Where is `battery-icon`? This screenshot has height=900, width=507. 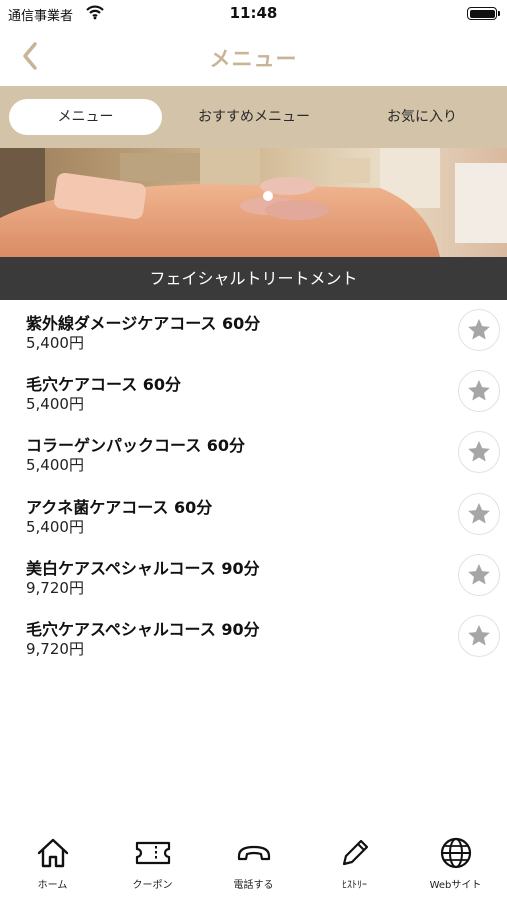 battery-icon is located at coordinates (483, 13).